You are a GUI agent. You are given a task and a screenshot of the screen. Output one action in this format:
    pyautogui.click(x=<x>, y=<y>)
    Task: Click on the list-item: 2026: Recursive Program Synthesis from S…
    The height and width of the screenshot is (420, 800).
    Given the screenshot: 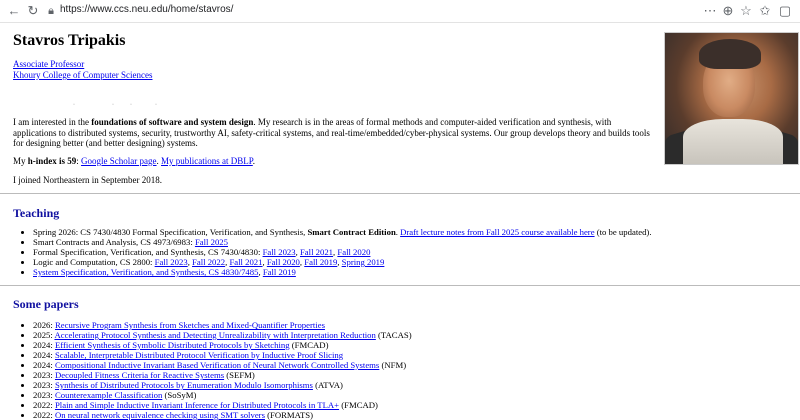 What is the action you would take?
    pyautogui.click(x=222, y=325)
    